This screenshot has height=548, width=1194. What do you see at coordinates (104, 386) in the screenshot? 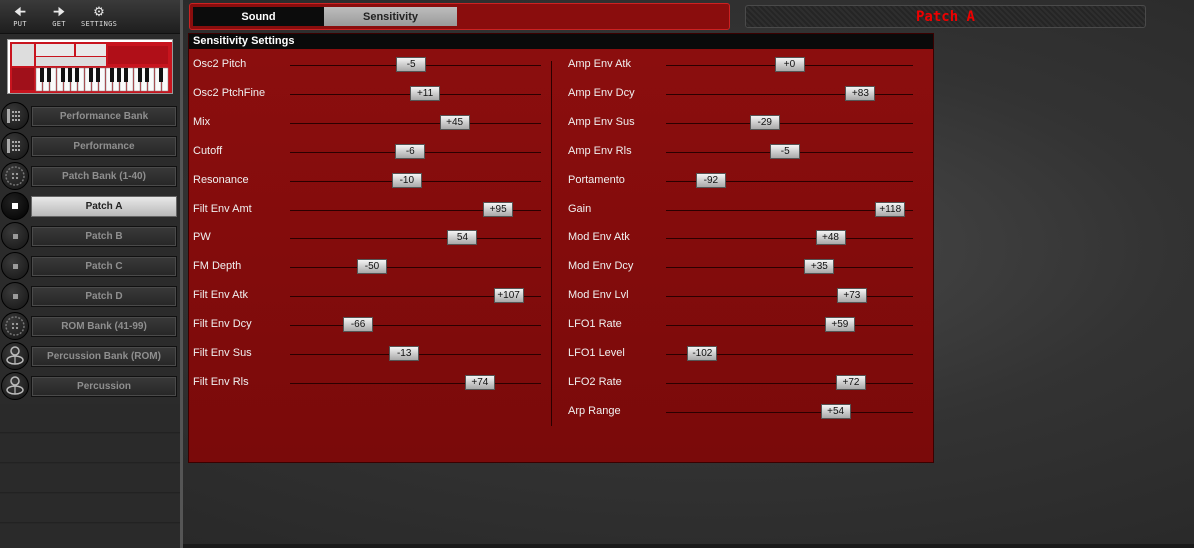
I see `nav-item-button: Percussion` at bounding box center [104, 386].